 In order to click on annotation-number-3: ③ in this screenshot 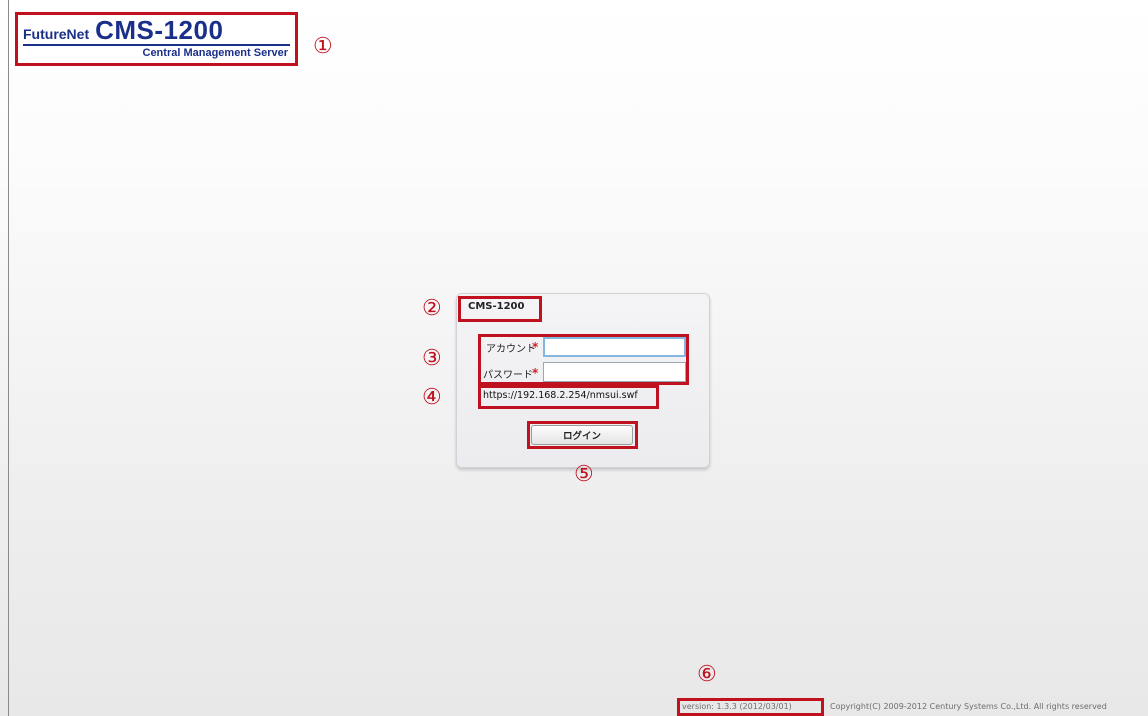, I will do `click(432, 358)`.